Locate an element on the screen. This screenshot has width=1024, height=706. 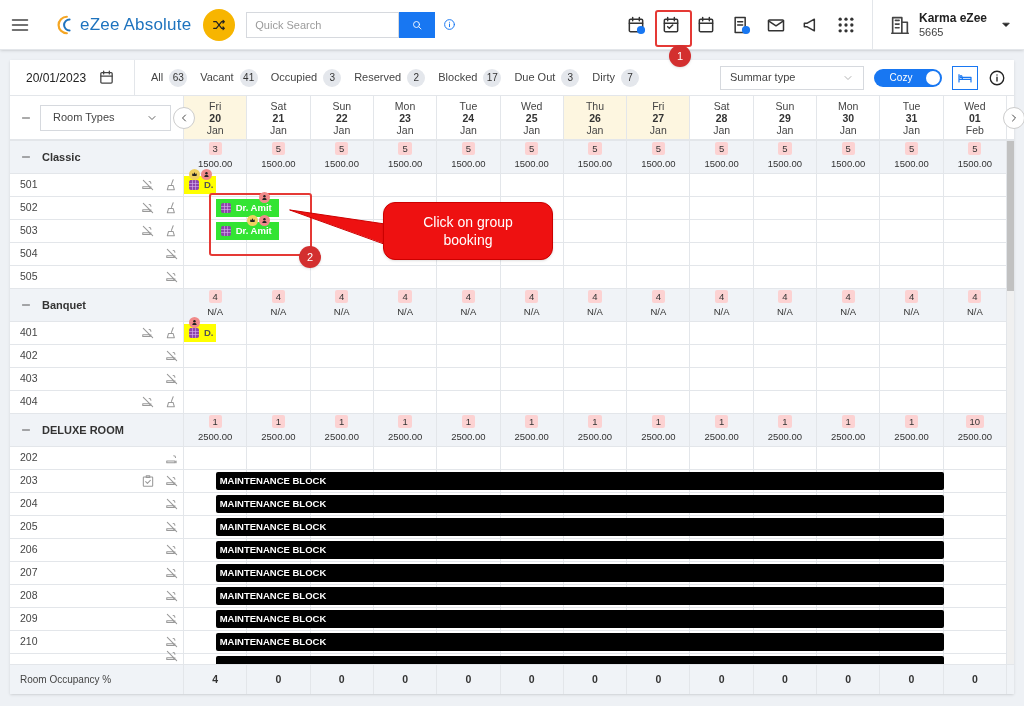
filter-tab: All 63 is located at coordinates (169, 77).